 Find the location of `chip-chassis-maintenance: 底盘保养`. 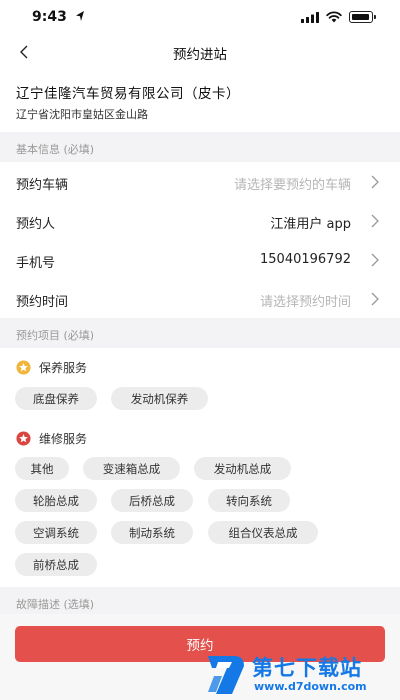

chip-chassis-maintenance: 底盘保养 is located at coordinates (56, 398).